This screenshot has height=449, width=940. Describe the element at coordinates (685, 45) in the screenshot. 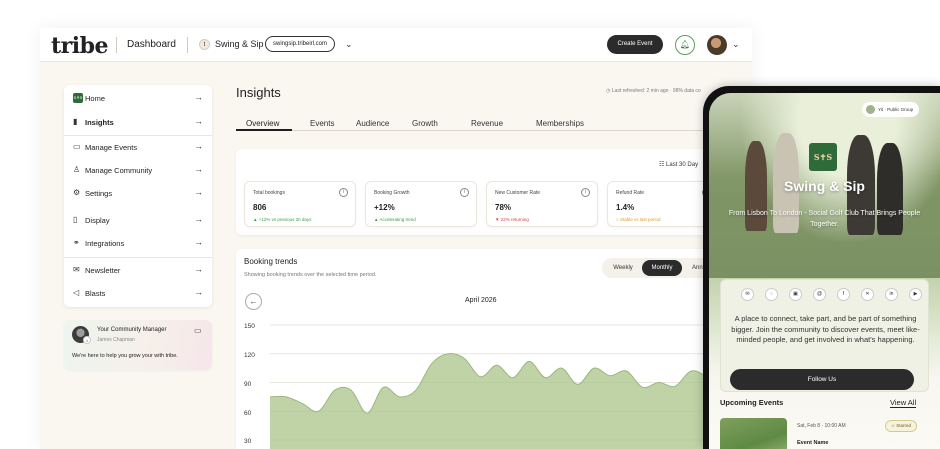

I see `bell-icon: 🔔︎` at that location.